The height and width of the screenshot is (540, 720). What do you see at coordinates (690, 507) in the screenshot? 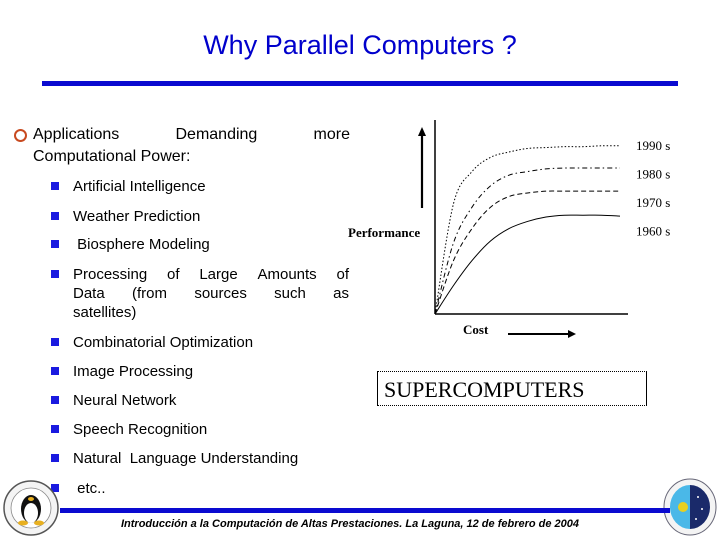
I see `institute-seal-logo` at bounding box center [690, 507].